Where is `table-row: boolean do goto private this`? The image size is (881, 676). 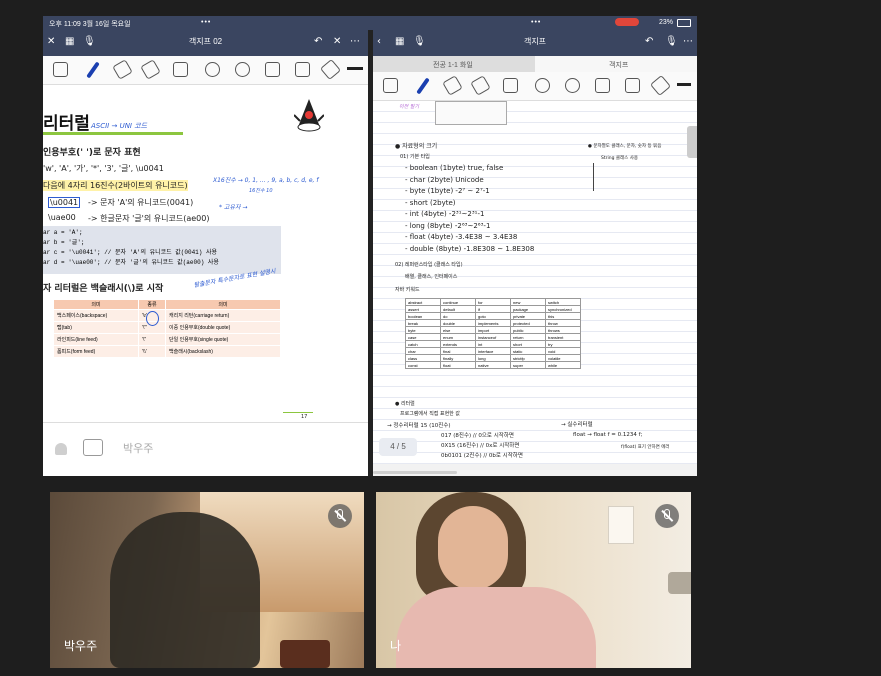 table-row: boolean do goto private this is located at coordinates (493, 316).